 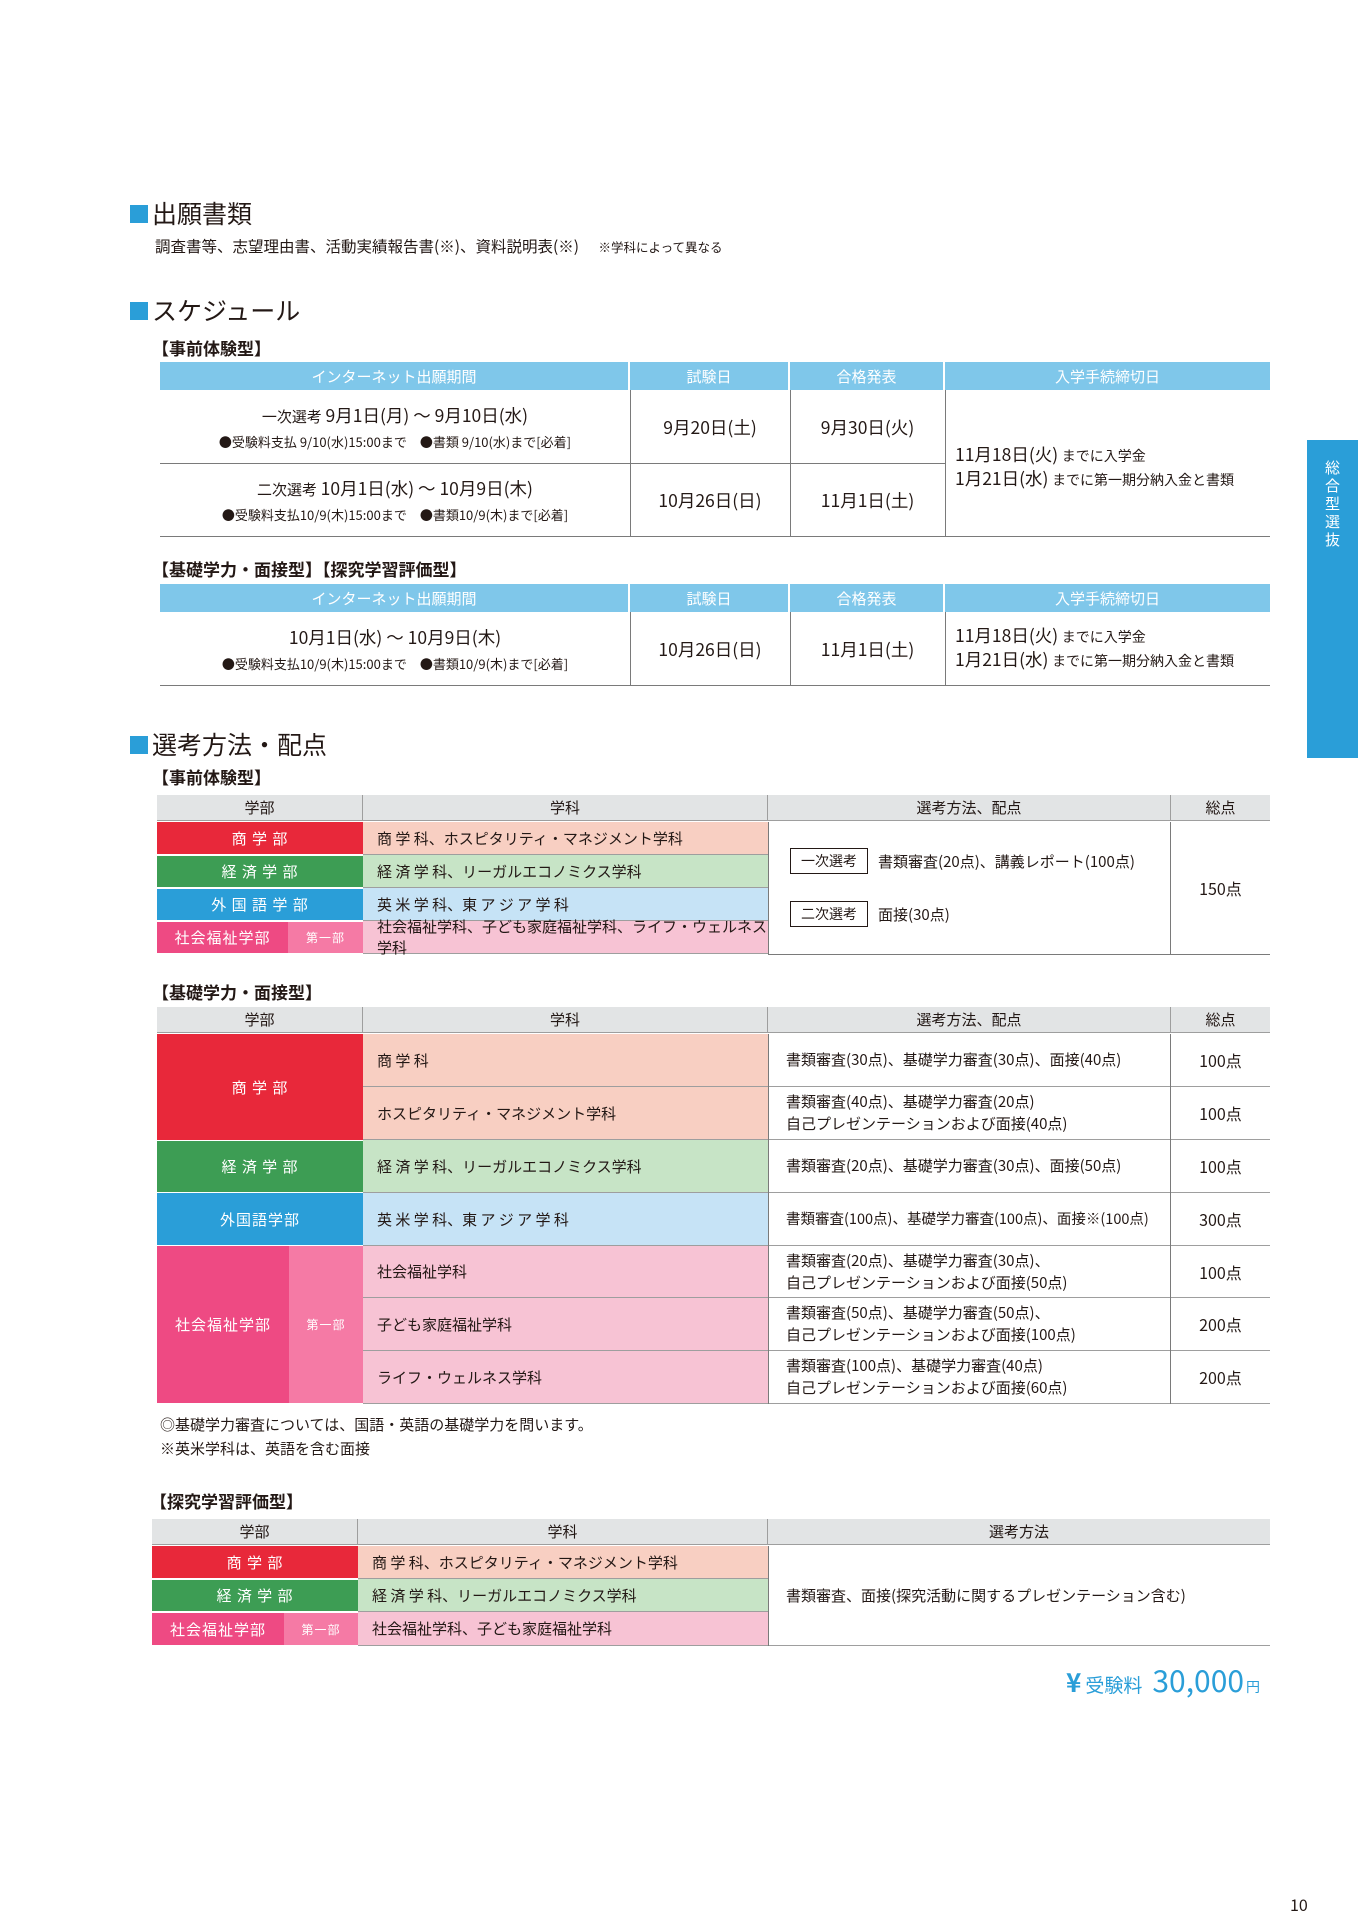 I want to click on exam-fee: ¥ 受験料 30,000 円, so click(x=1163, y=1679).